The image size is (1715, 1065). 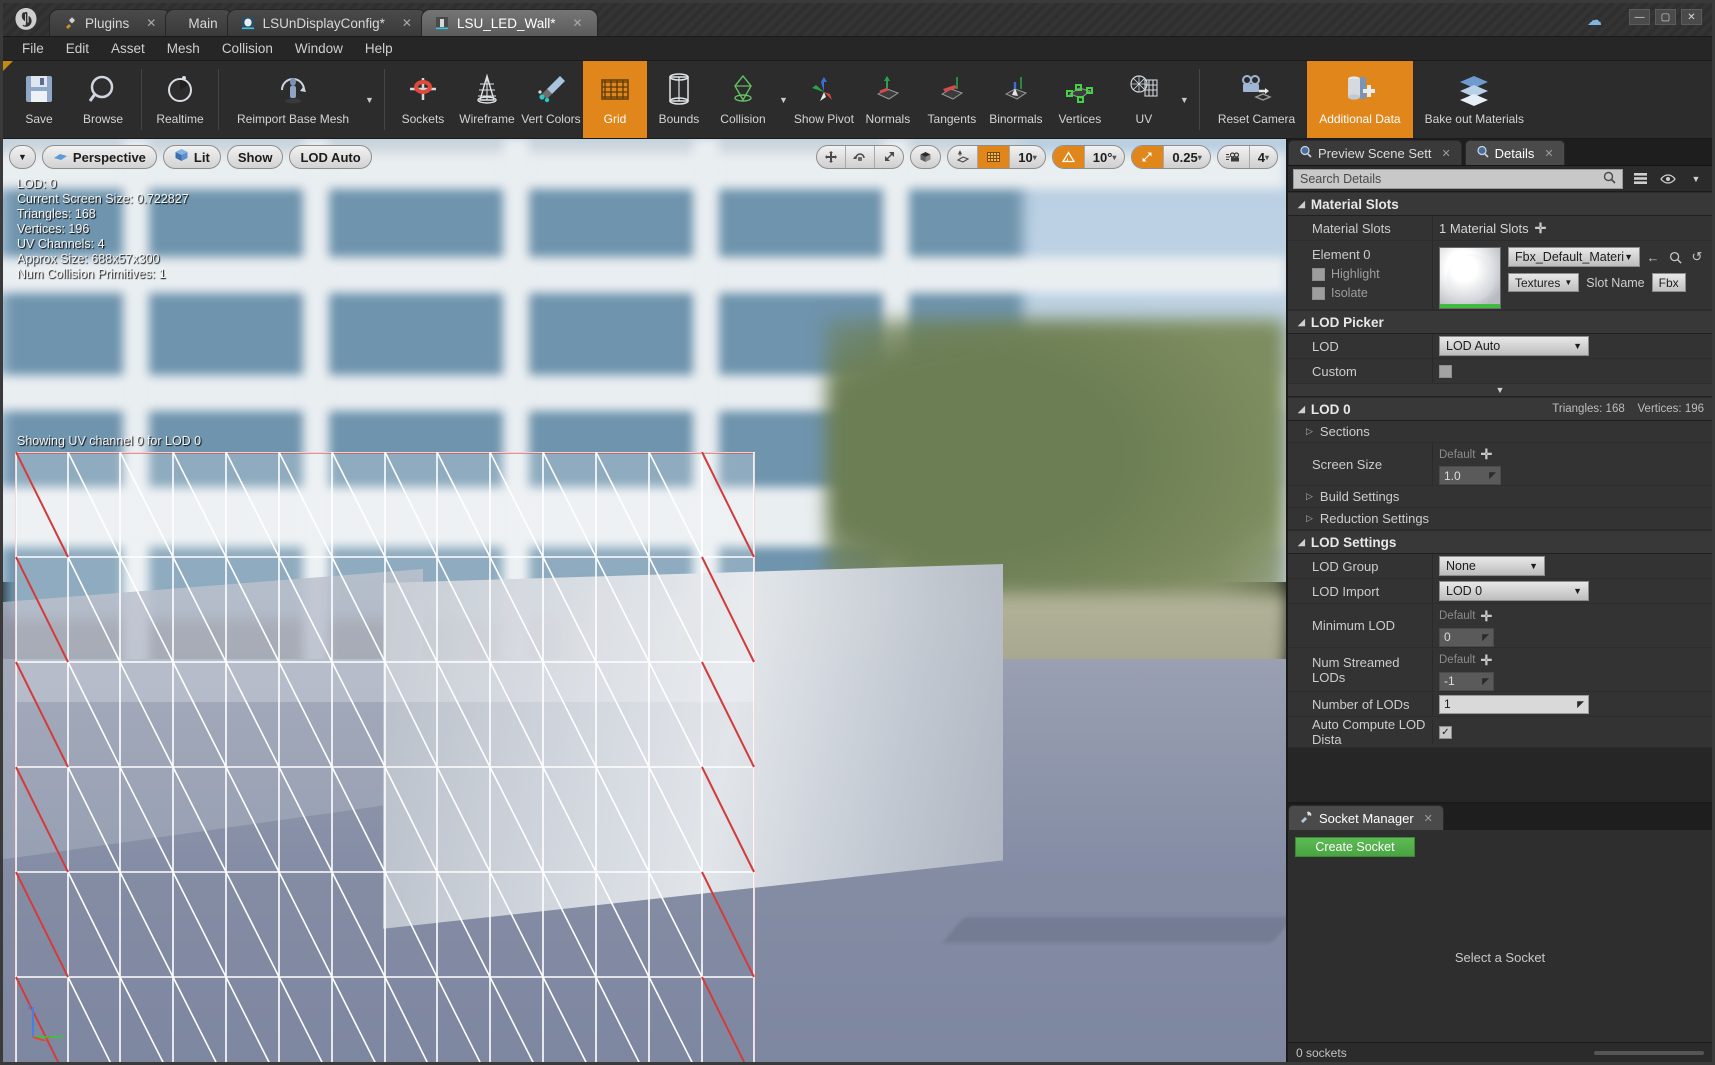 I want to click on toolbar-save-button: Save, so click(x=39, y=99).